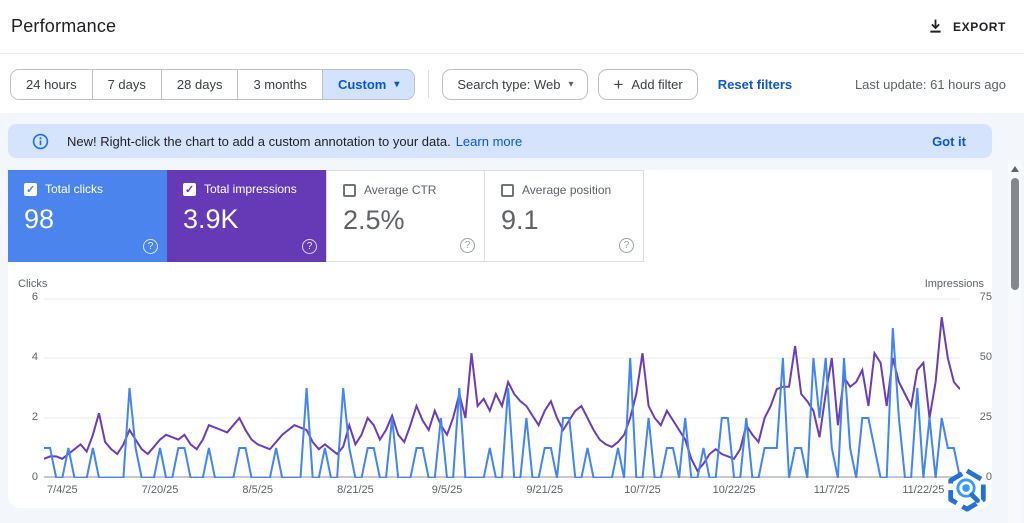 The height and width of the screenshot is (523, 1024). I want to click on y-axis-tick-label: 4, so click(34, 357).